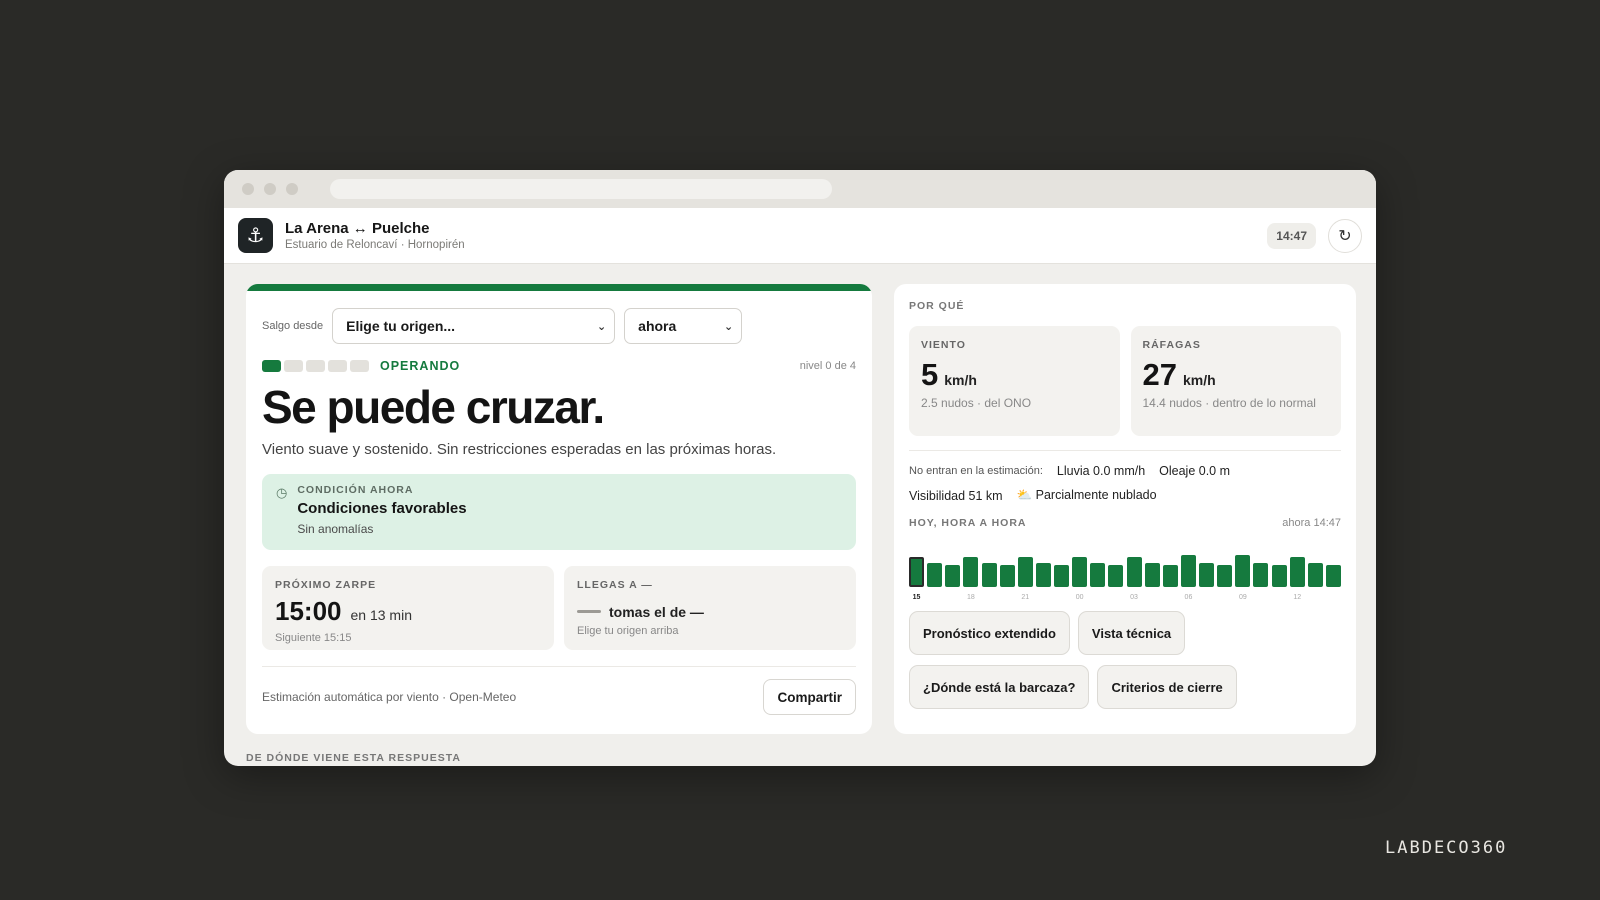 Image resolution: width=1600 pixels, height=900 pixels. I want to click on address-bar, so click(581, 189).